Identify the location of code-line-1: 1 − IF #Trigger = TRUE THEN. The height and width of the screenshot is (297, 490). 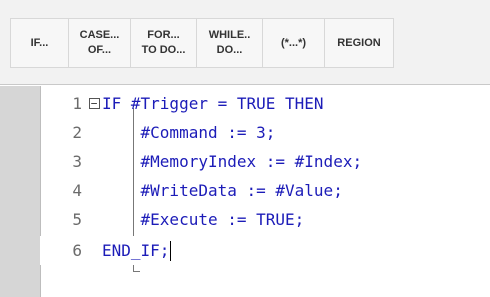
(182, 103).